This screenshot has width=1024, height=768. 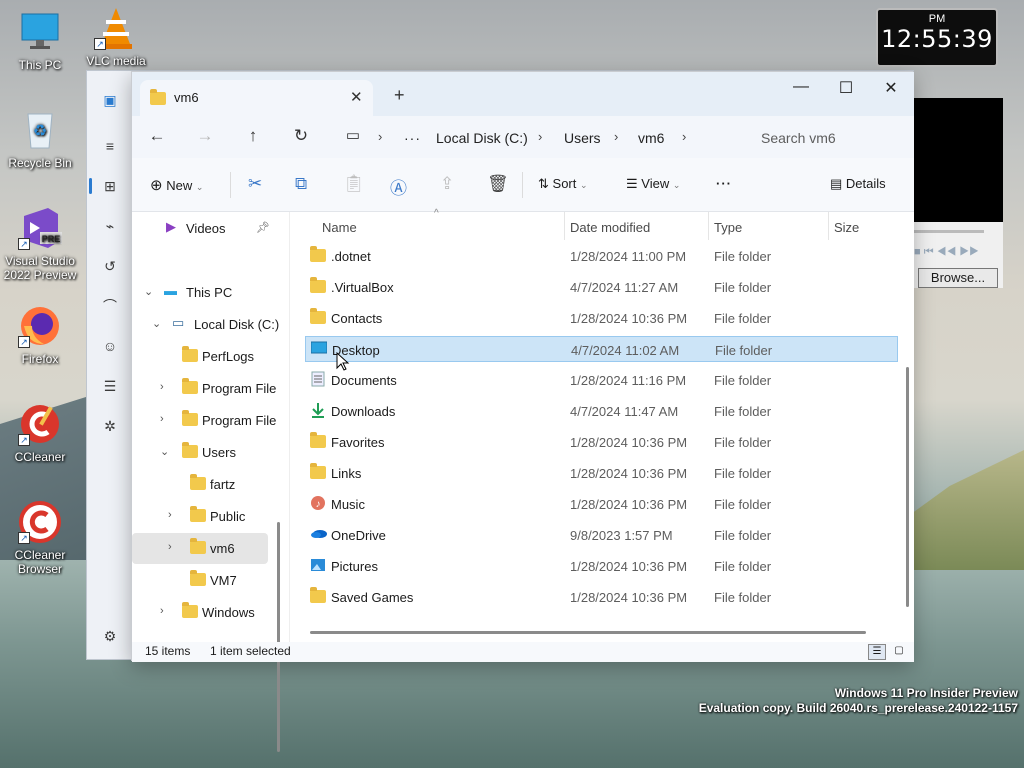 I want to click on new-tab-button: +, so click(x=399, y=95).